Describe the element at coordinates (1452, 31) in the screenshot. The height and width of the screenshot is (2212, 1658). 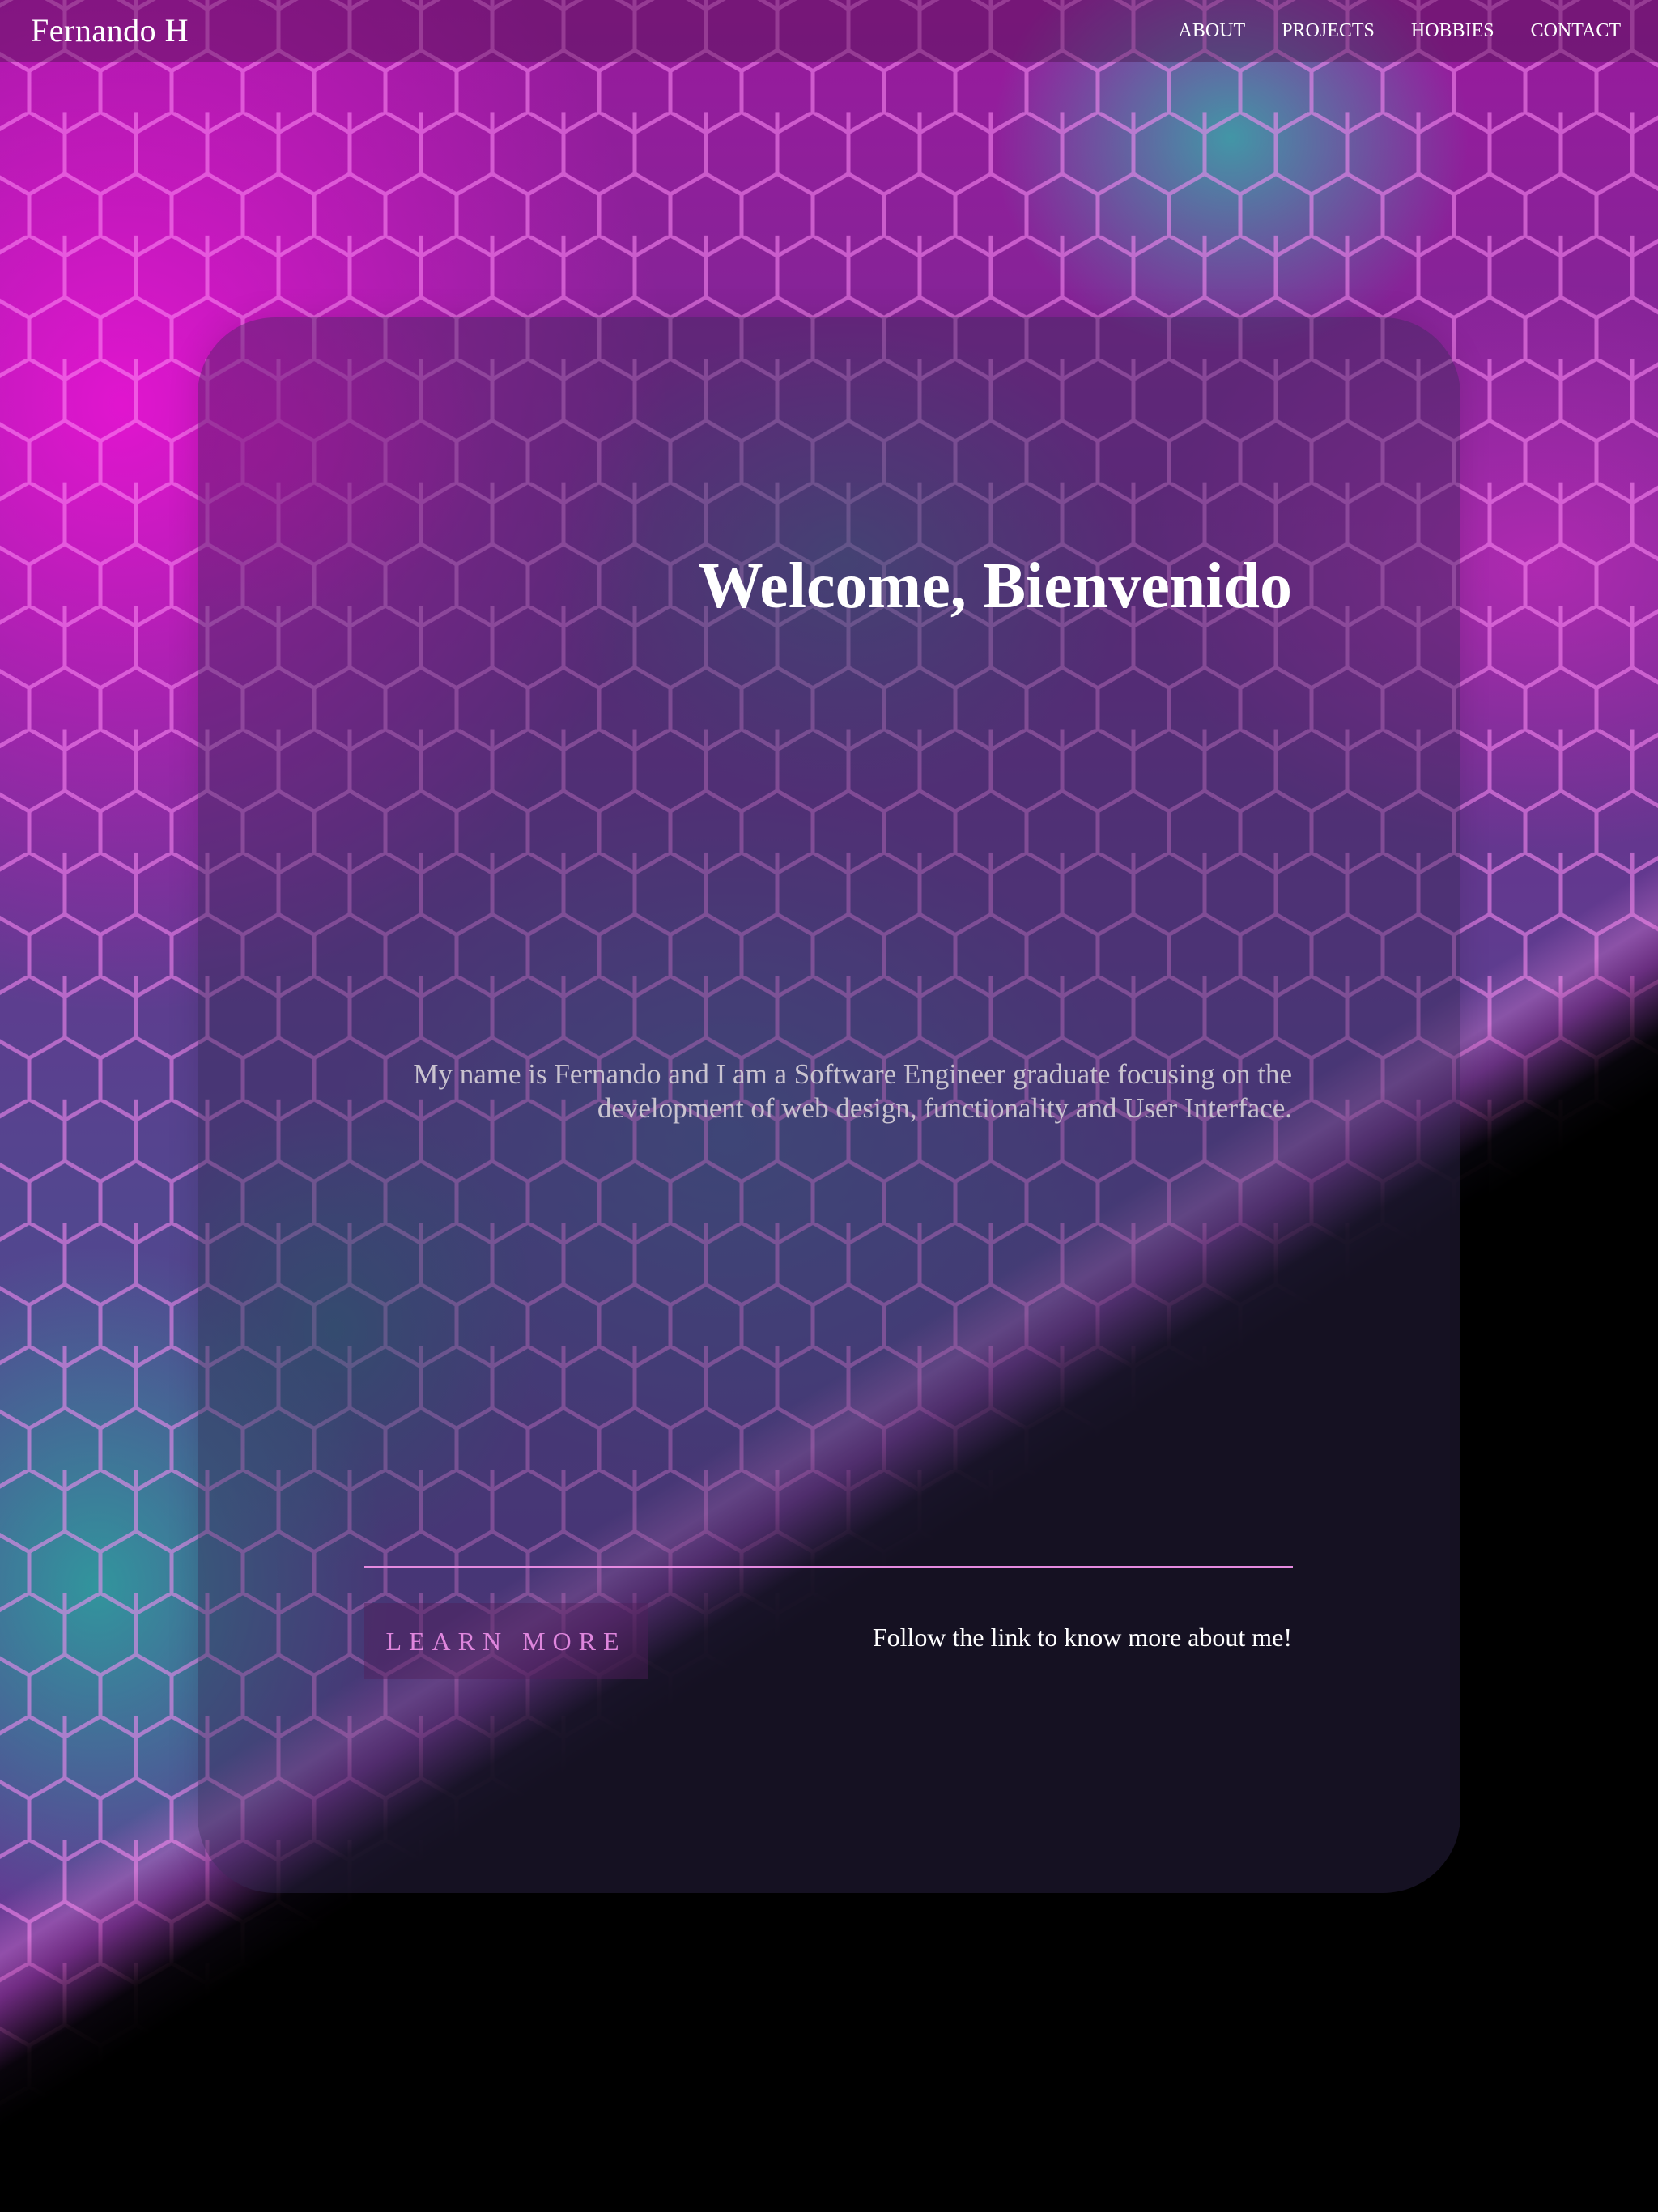
I see `nav-link-hobbies: HOBBIES` at that location.